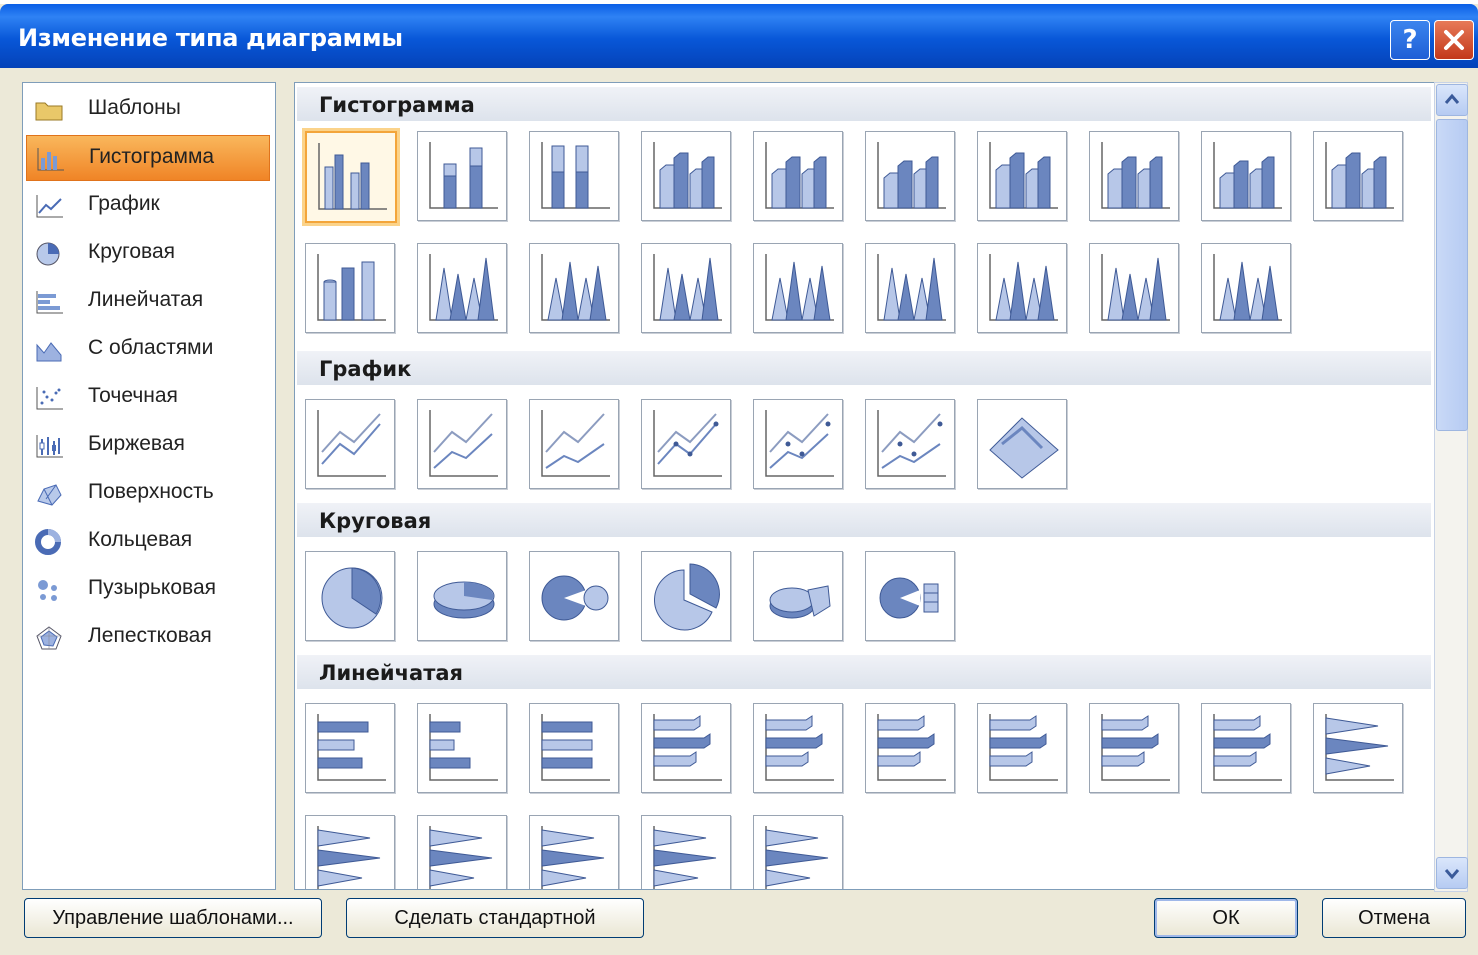 The height and width of the screenshot is (955, 1478). What do you see at coordinates (375, 521) in the screenshot?
I see `section-title: Круговая` at bounding box center [375, 521].